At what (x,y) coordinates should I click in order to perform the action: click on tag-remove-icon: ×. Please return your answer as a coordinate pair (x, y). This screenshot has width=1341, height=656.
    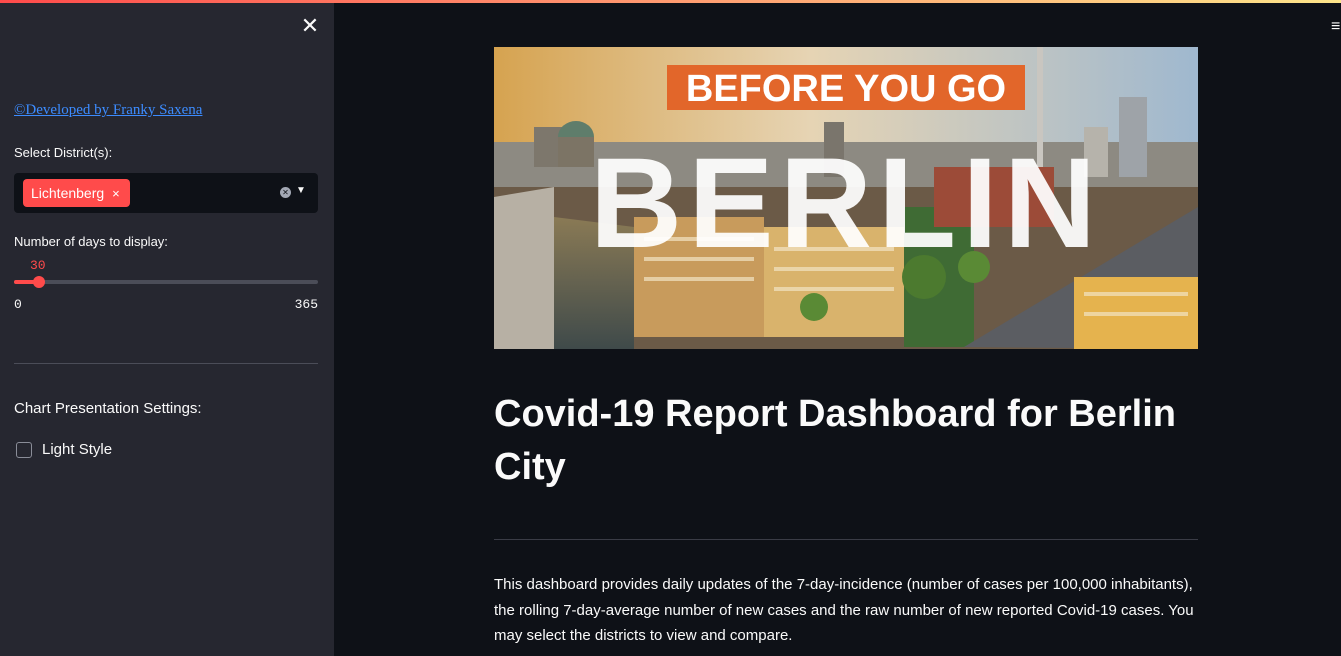
    Looking at the image, I should click on (116, 193).